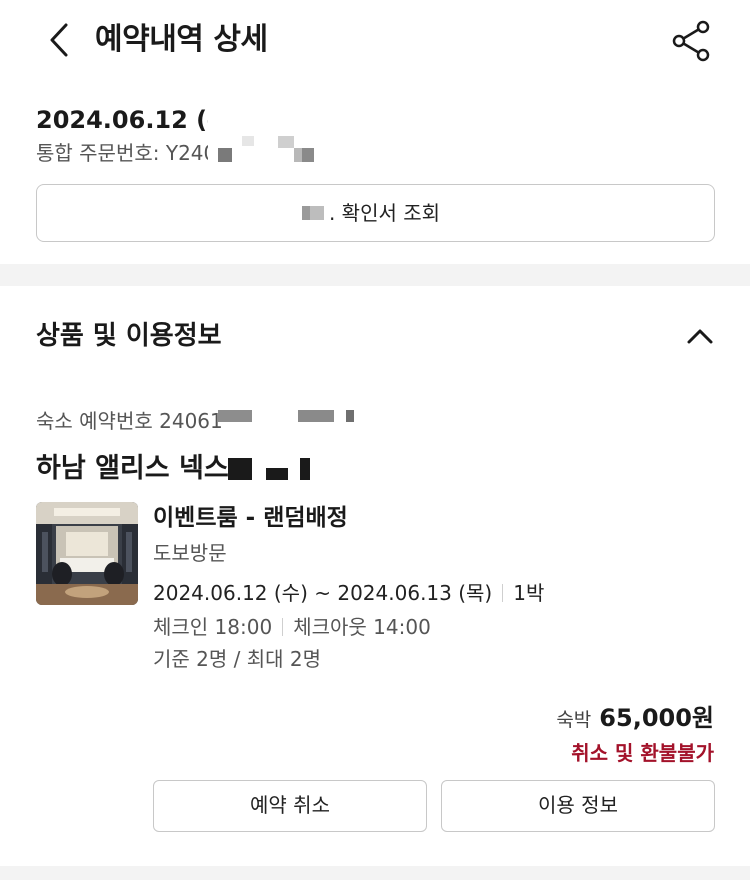 Image resolution: width=750 pixels, height=880 pixels. Describe the element at coordinates (574, 720) in the screenshot. I see `price-label: 숙박` at that location.